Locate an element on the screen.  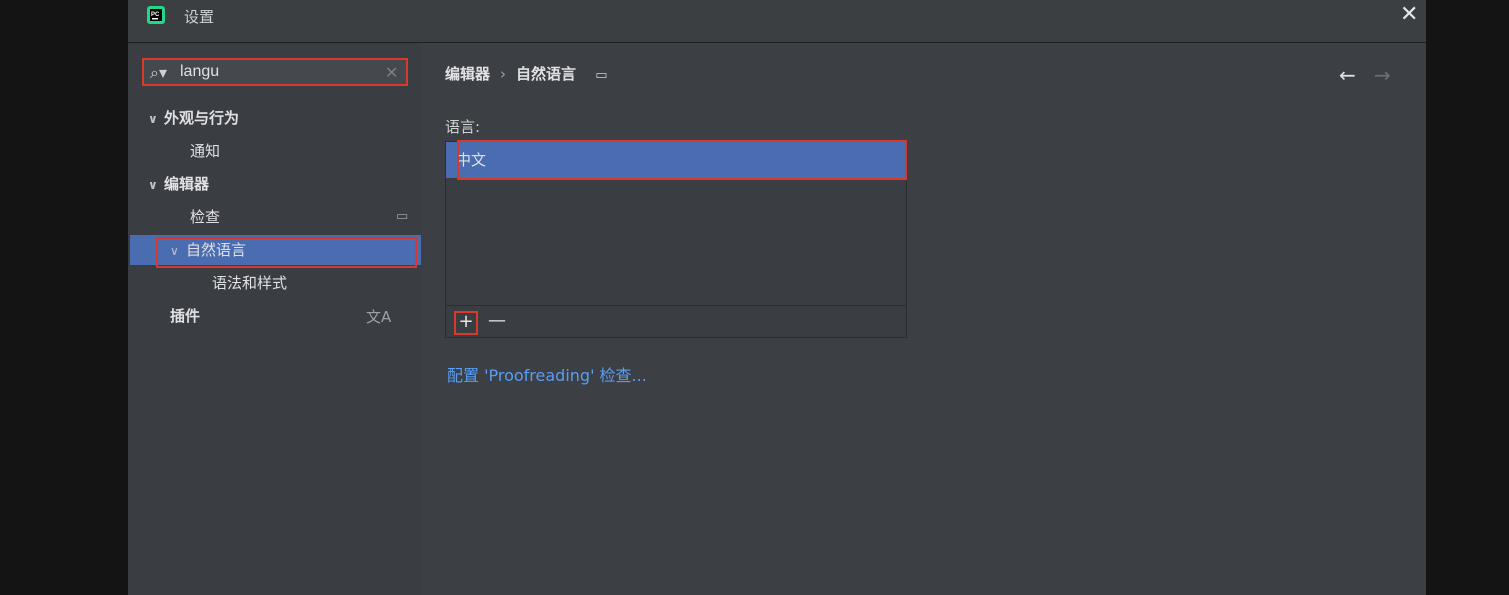
search-box: ⌕▾ ✕ is located at coordinates (275, 72).